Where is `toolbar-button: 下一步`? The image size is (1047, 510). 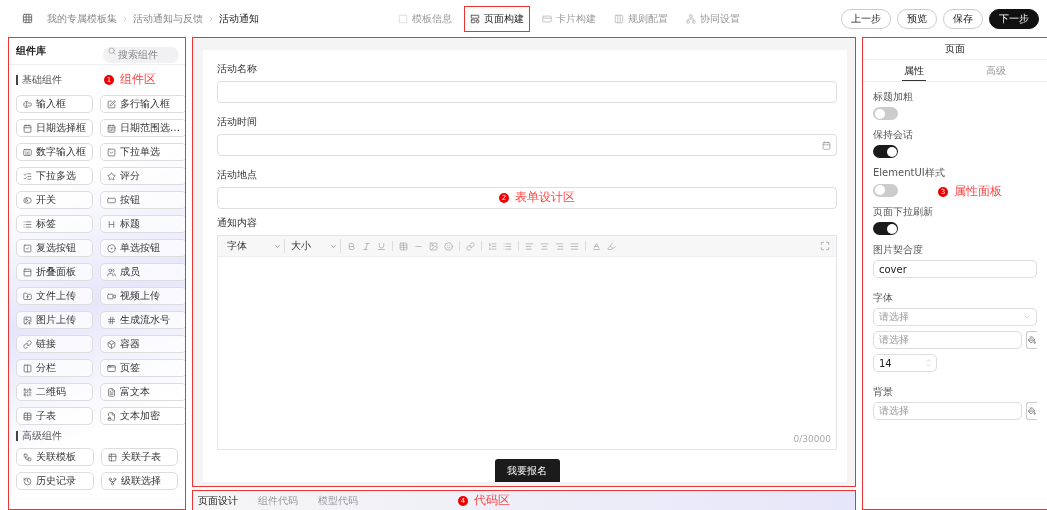 toolbar-button: 下一步 is located at coordinates (1014, 18).